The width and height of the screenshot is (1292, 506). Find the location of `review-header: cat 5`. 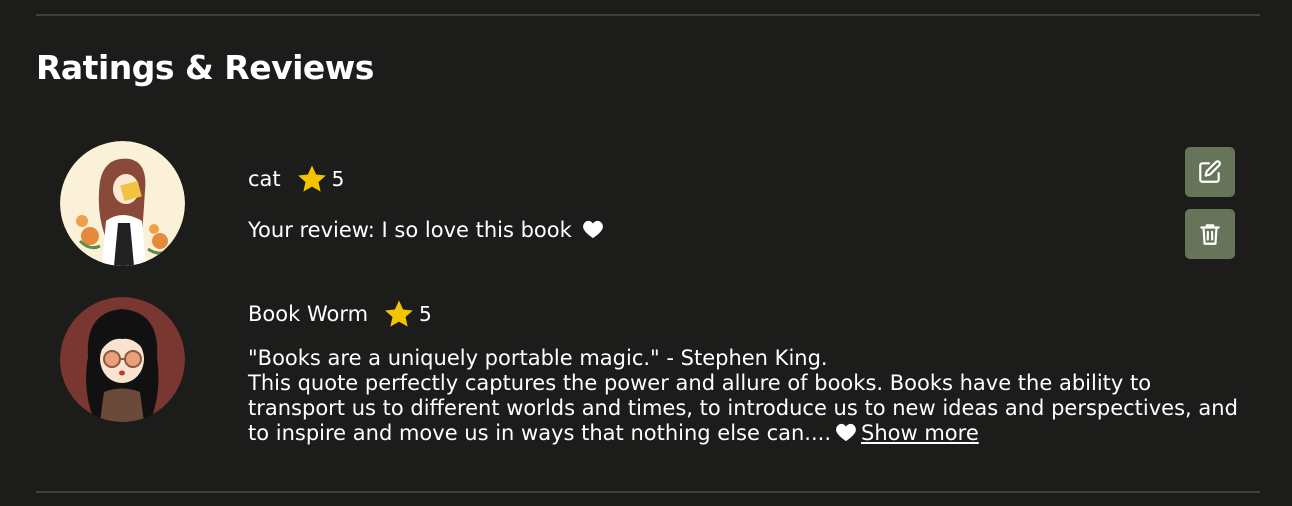

review-header: cat 5 is located at coordinates (296, 179).